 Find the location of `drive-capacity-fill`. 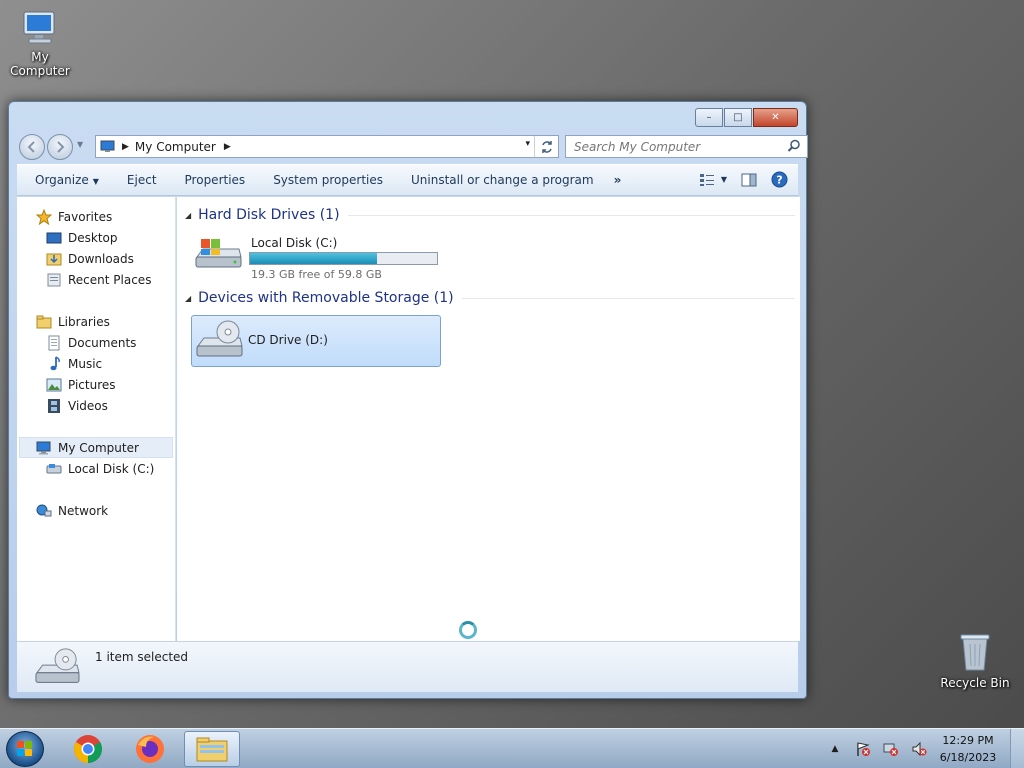

drive-capacity-fill is located at coordinates (313, 258).